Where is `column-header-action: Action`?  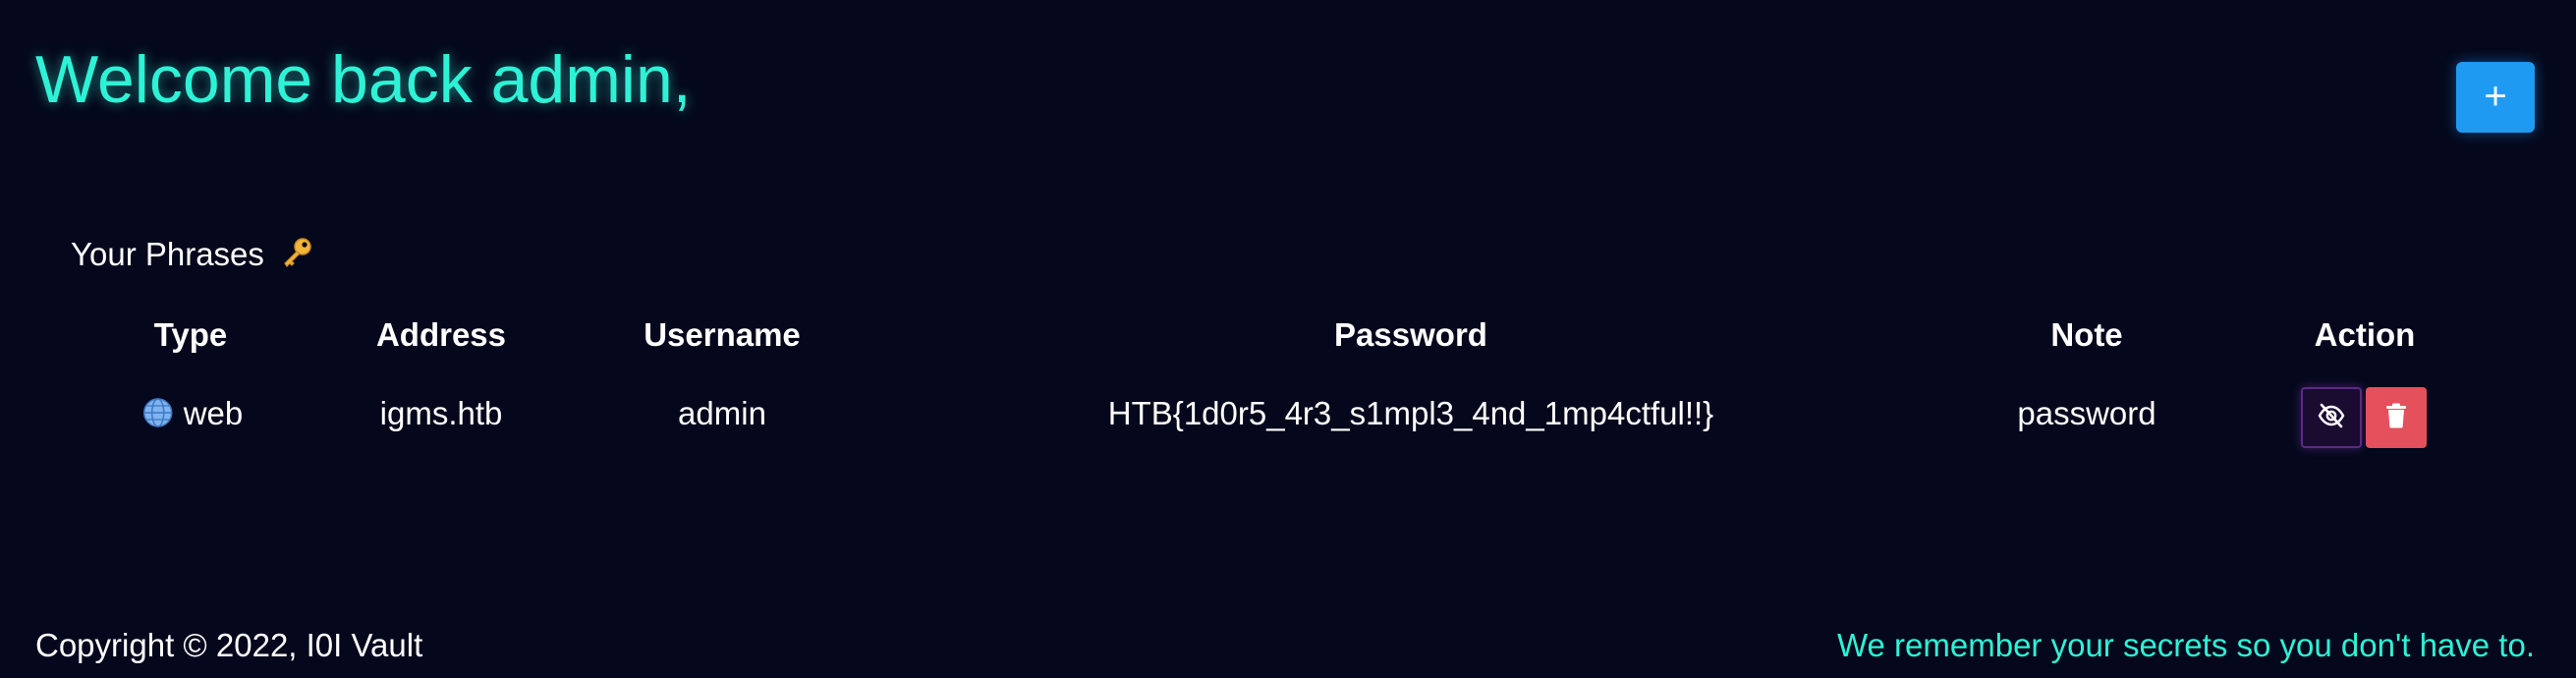 column-header-action: Action is located at coordinates (2365, 334).